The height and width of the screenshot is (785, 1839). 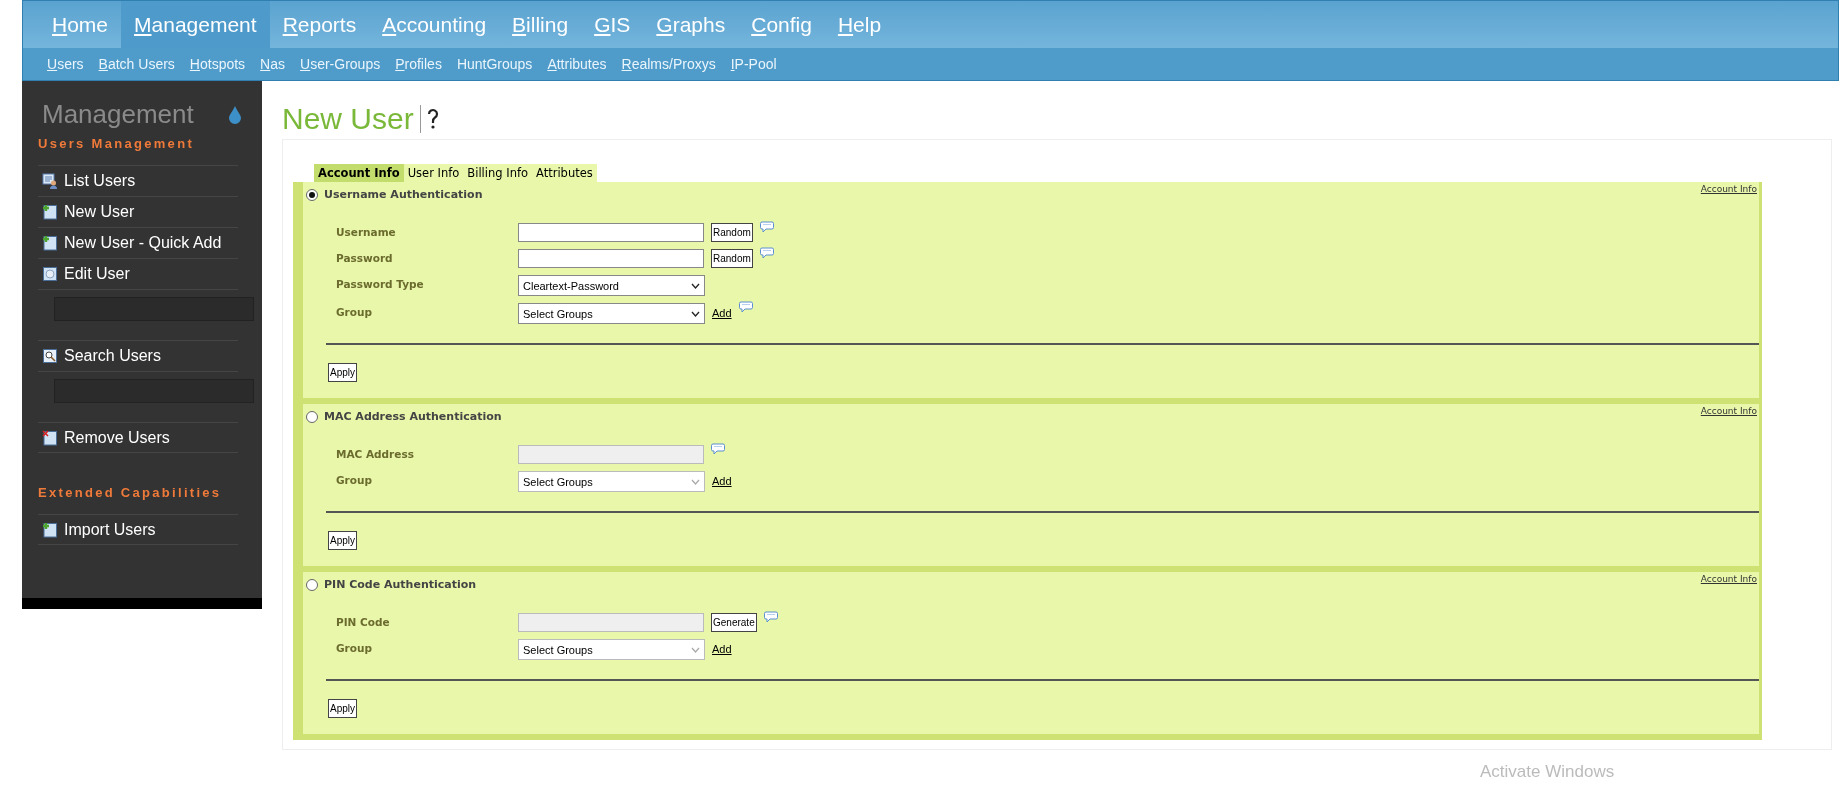 I want to click on sidebar-link: New User - Quick Add, so click(x=143, y=243).